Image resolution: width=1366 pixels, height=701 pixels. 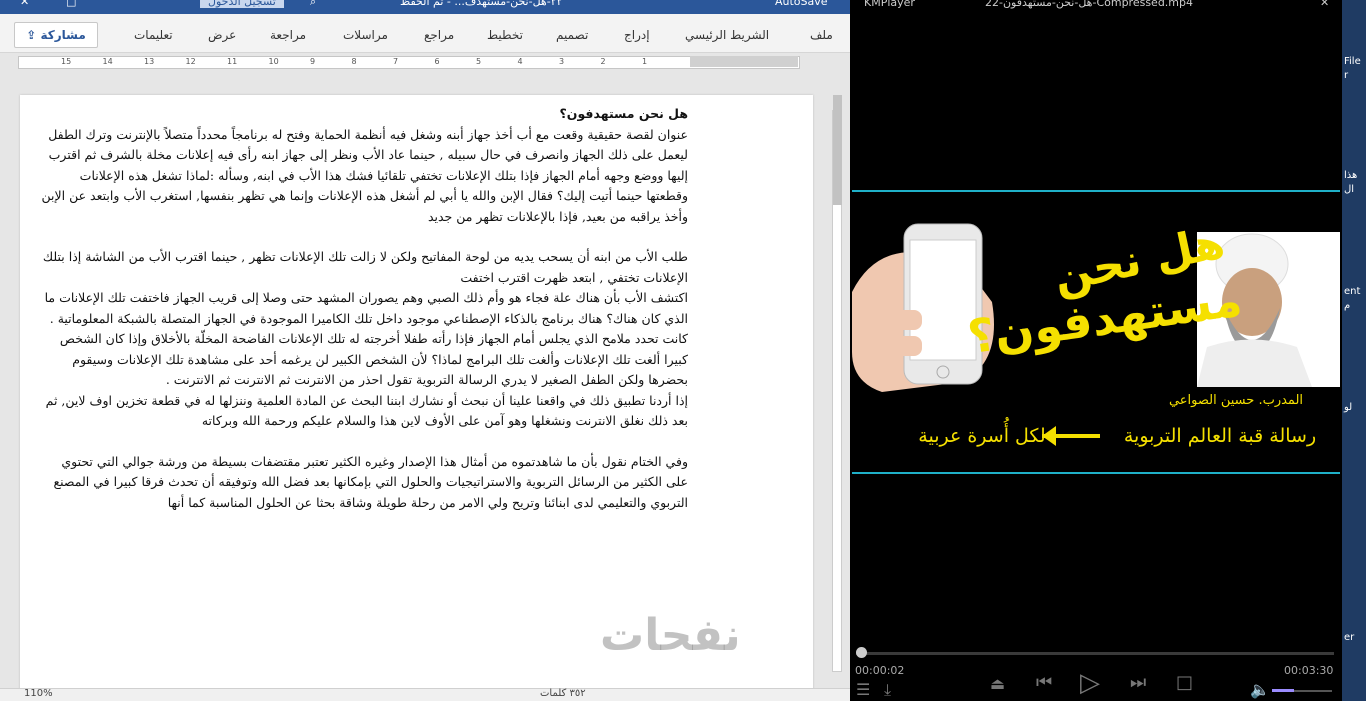 What do you see at coordinates (837, 150) in the screenshot?
I see `scrollbar-thumb` at bounding box center [837, 150].